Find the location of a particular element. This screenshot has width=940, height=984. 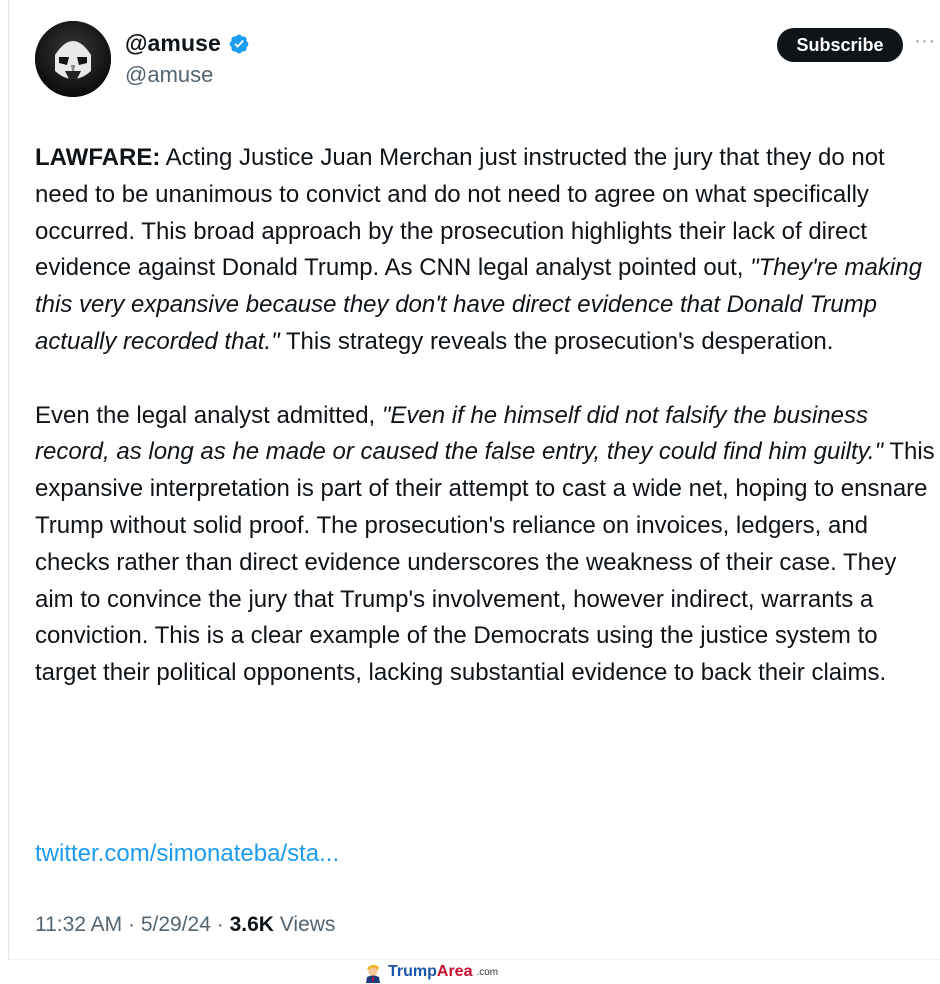

author-name-row: @amuse is located at coordinates (187, 43).